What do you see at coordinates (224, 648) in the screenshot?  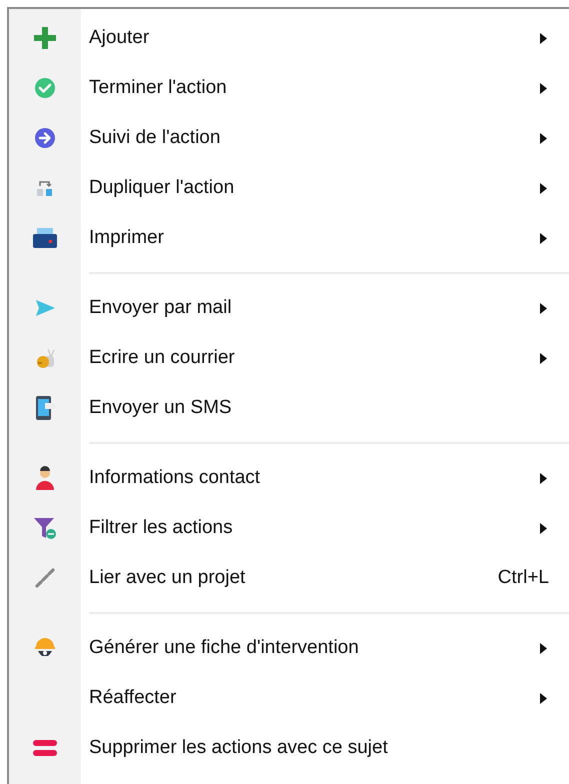 I see `menu-item: Générer une fiche d'intervention` at bounding box center [224, 648].